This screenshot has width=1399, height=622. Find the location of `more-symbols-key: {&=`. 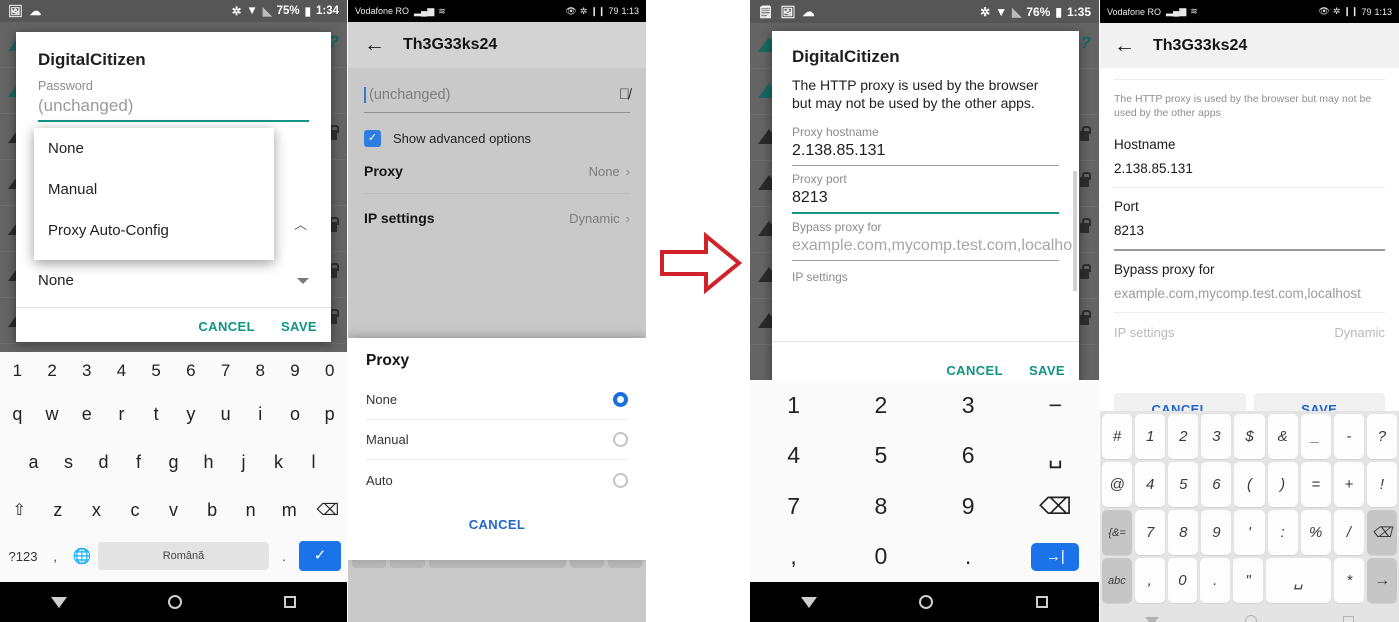

more-symbols-key: {&= is located at coordinates (1117, 532).